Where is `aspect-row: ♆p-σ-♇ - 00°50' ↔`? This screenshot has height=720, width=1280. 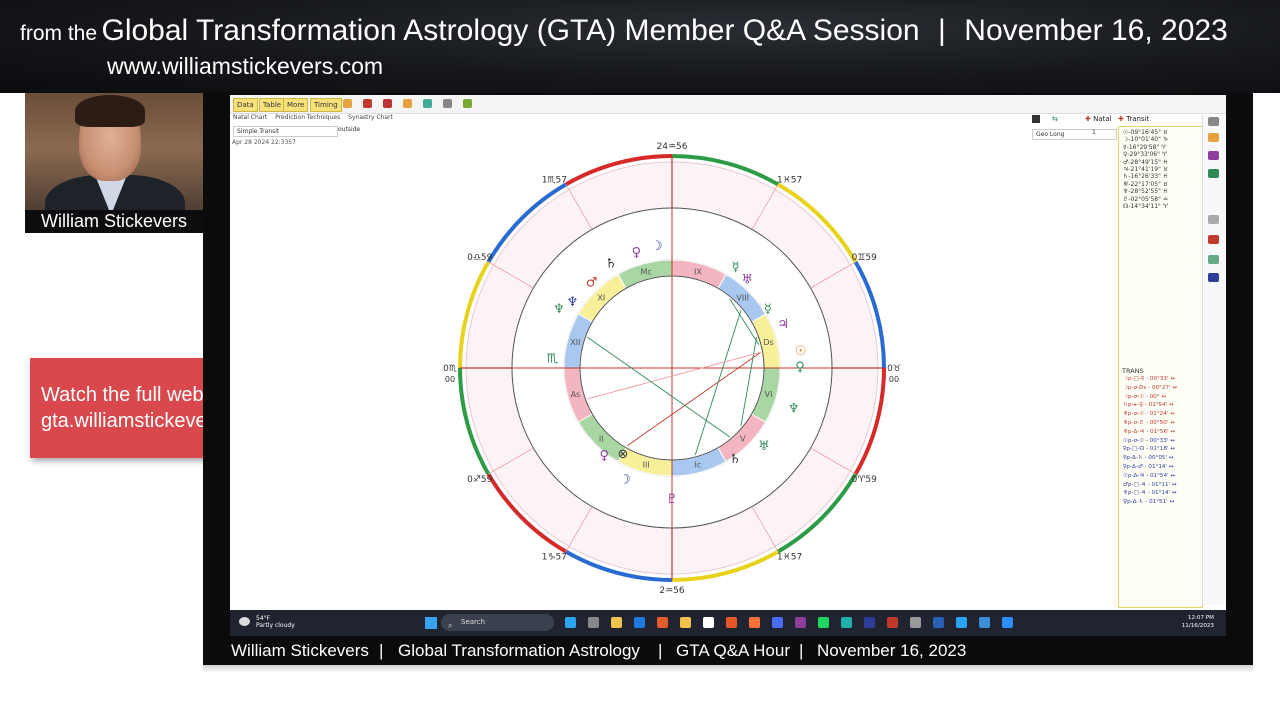
aspect-row: ♆p-σ-♇ - 00°50' ↔ is located at coordinates (1162, 423).